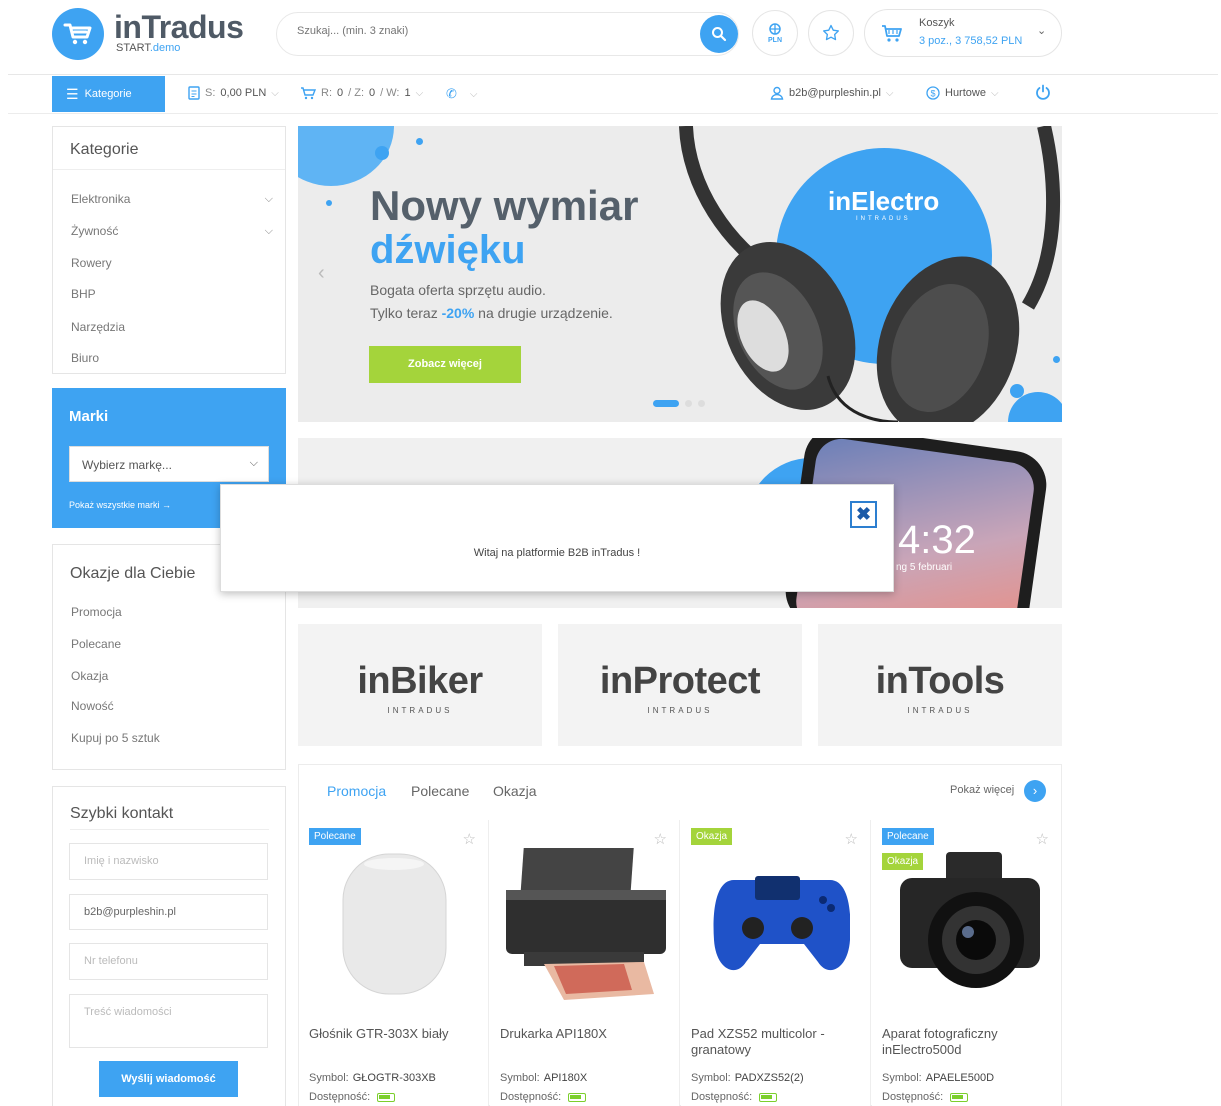 This screenshot has width=1221, height=1106. I want to click on product-name: Drukarka API180X, so click(587, 1034).